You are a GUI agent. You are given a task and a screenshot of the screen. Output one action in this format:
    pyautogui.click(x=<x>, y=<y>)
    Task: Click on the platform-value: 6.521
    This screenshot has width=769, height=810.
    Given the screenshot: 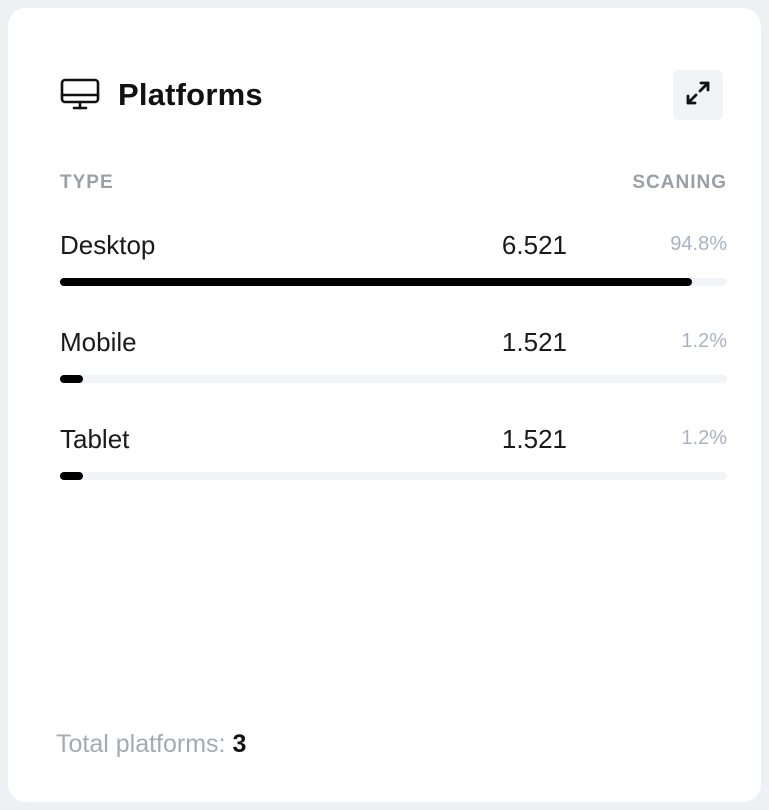 What is the action you would take?
    pyautogui.click(x=534, y=245)
    